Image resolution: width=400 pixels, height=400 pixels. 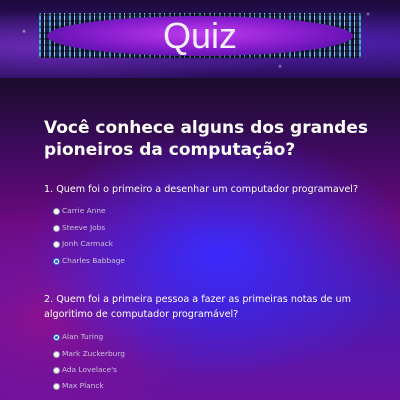 I want to click on question-1-option-4: Charles Babbage, so click(x=89, y=261).